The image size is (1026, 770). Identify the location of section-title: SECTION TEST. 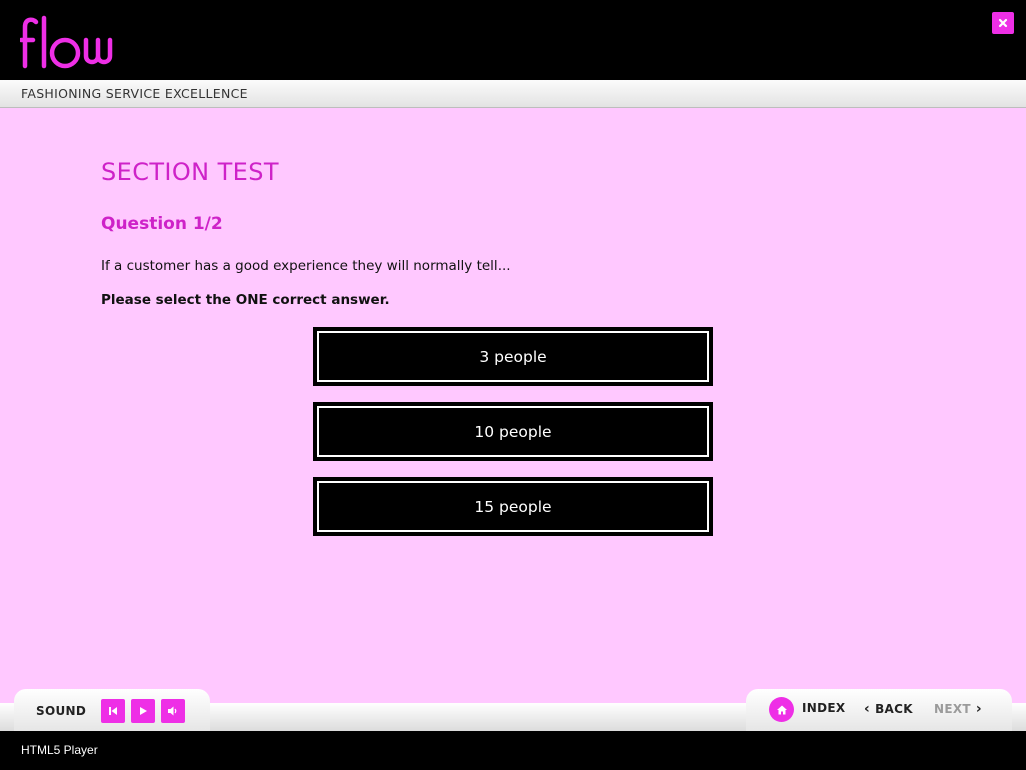
(190, 172).